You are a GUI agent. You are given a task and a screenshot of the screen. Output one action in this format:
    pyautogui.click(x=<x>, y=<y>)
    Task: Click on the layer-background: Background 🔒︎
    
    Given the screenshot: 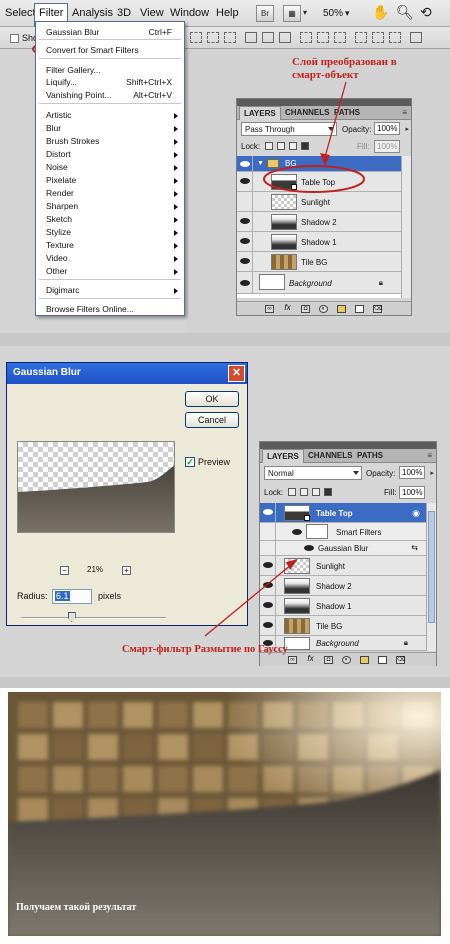 What is the action you would take?
    pyautogui.click(x=319, y=283)
    